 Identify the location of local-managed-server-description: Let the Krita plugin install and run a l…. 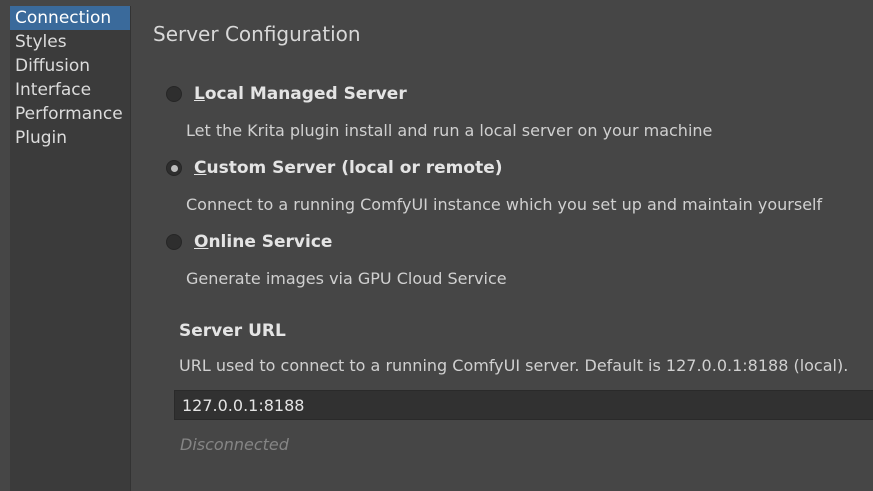
(449, 130).